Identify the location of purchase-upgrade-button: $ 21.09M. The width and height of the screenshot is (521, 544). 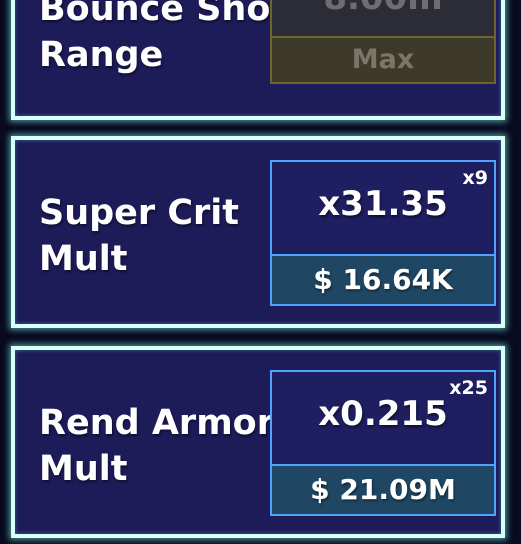
(383, 489).